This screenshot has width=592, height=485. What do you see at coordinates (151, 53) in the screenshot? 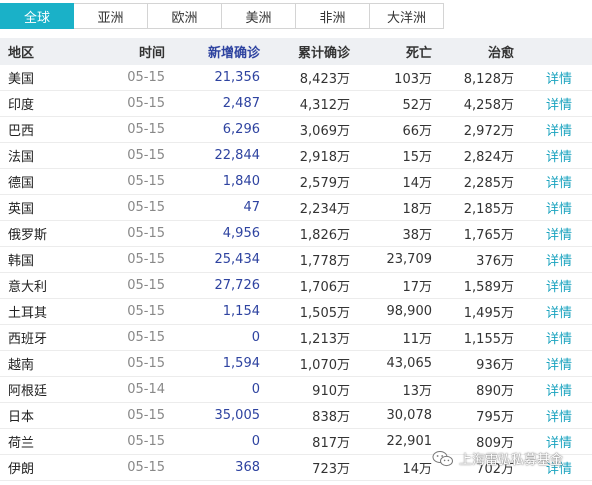
I see `column-header-date: 时间` at bounding box center [151, 53].